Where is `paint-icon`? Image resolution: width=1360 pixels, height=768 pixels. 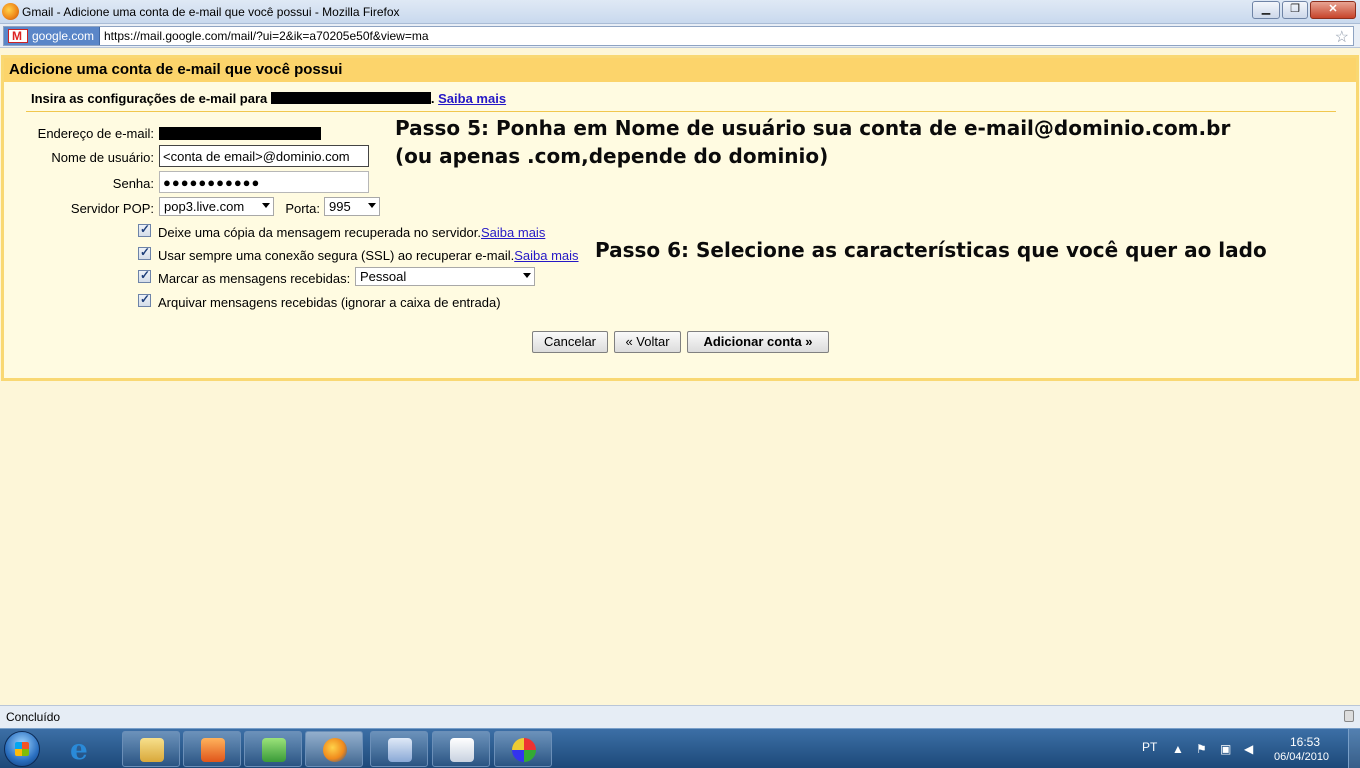 paint-icon is located at coordinates (524, 750).